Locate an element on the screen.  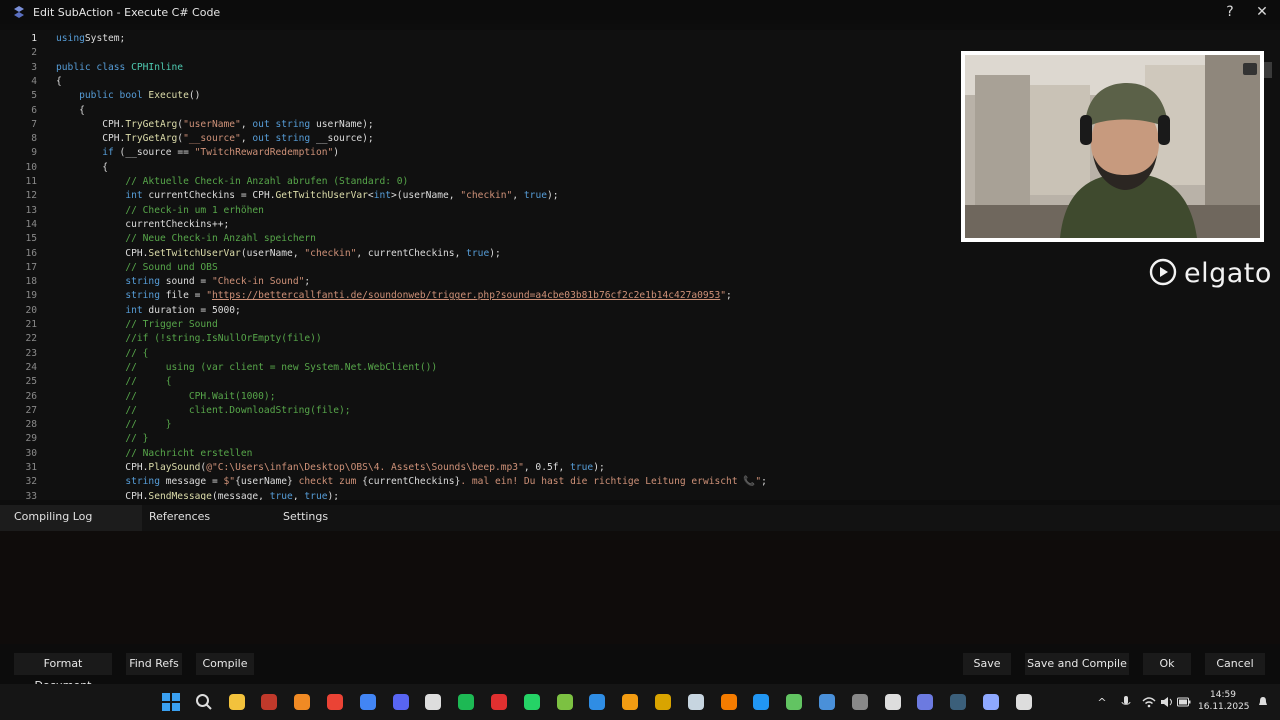
code-line: 20 int duration = 5000; is located at coordinates (640, 311).